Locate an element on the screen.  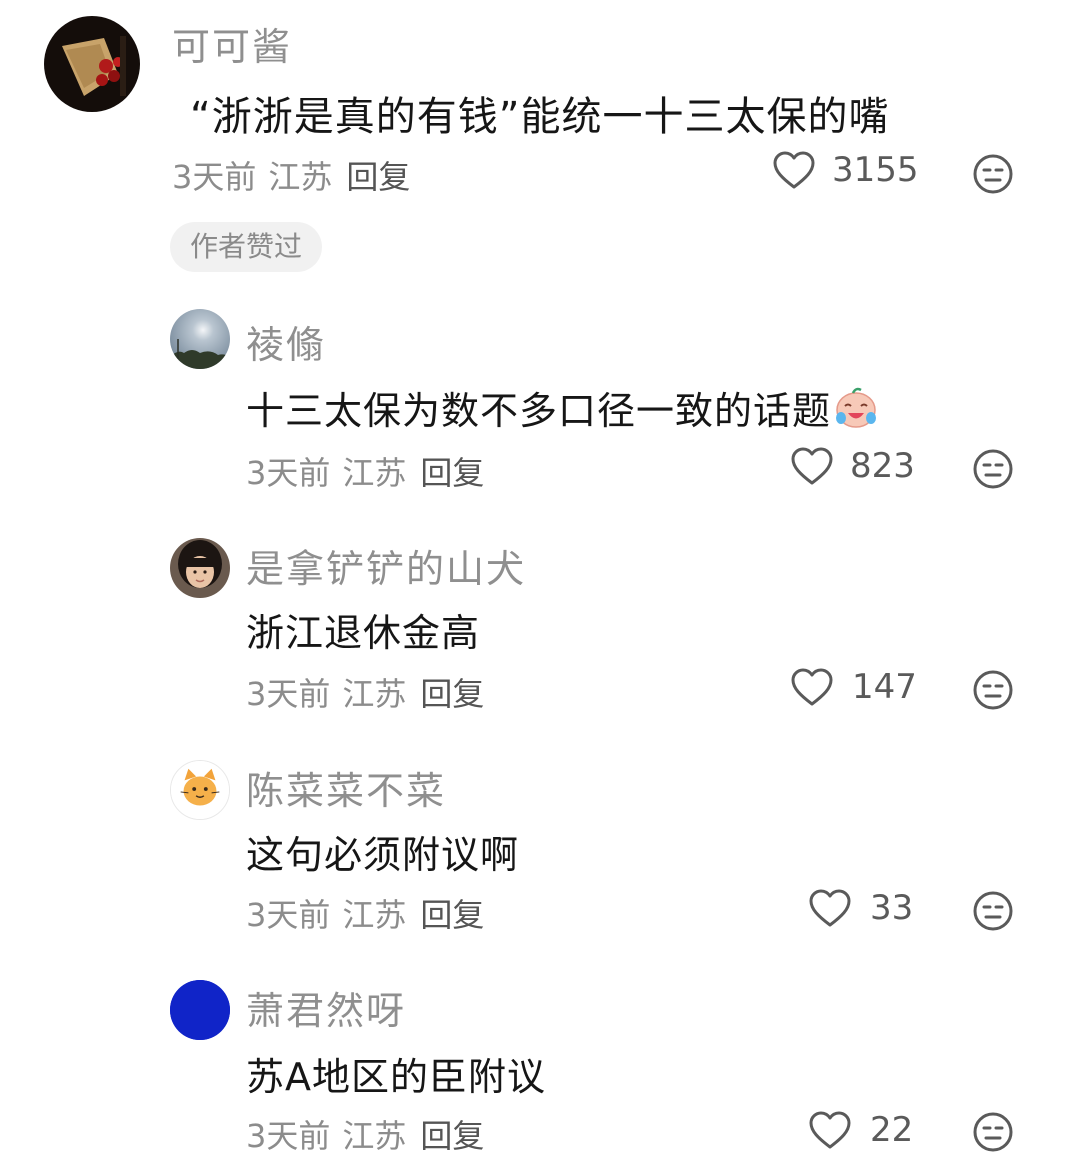
bouquet-avatar-icon is located at coordinates (92, 64).